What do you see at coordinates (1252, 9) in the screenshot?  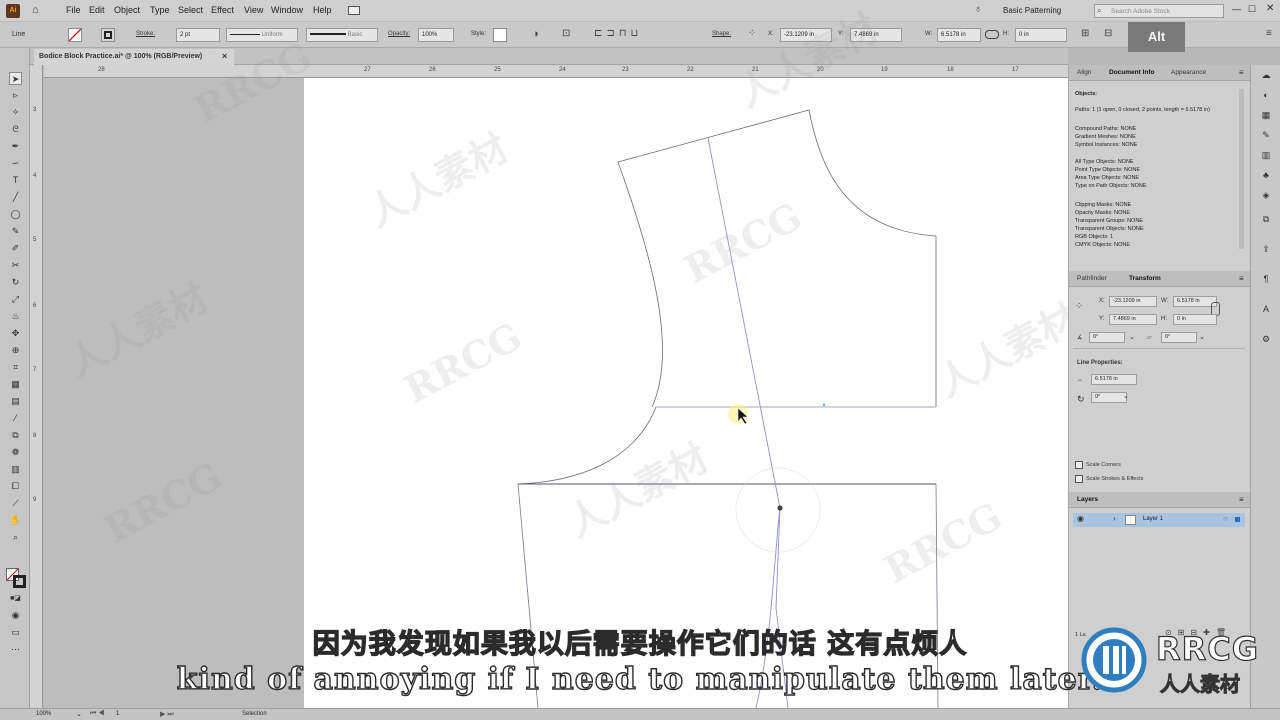 I see `maximize-icon: ☐` at bounding box center [1252, 9].